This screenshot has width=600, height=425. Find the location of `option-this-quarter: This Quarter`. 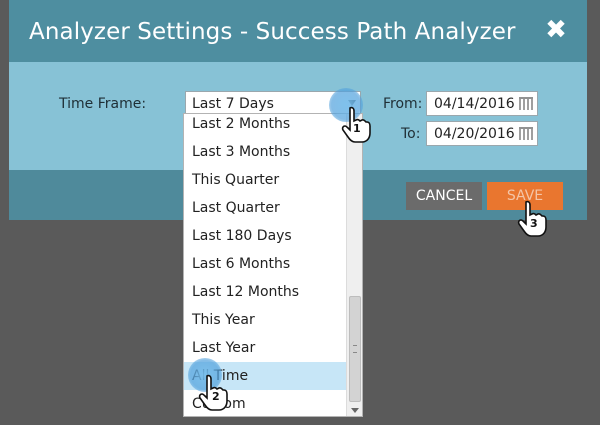

option-this-quarter: This Quarter is located at coordinates (265, 180).